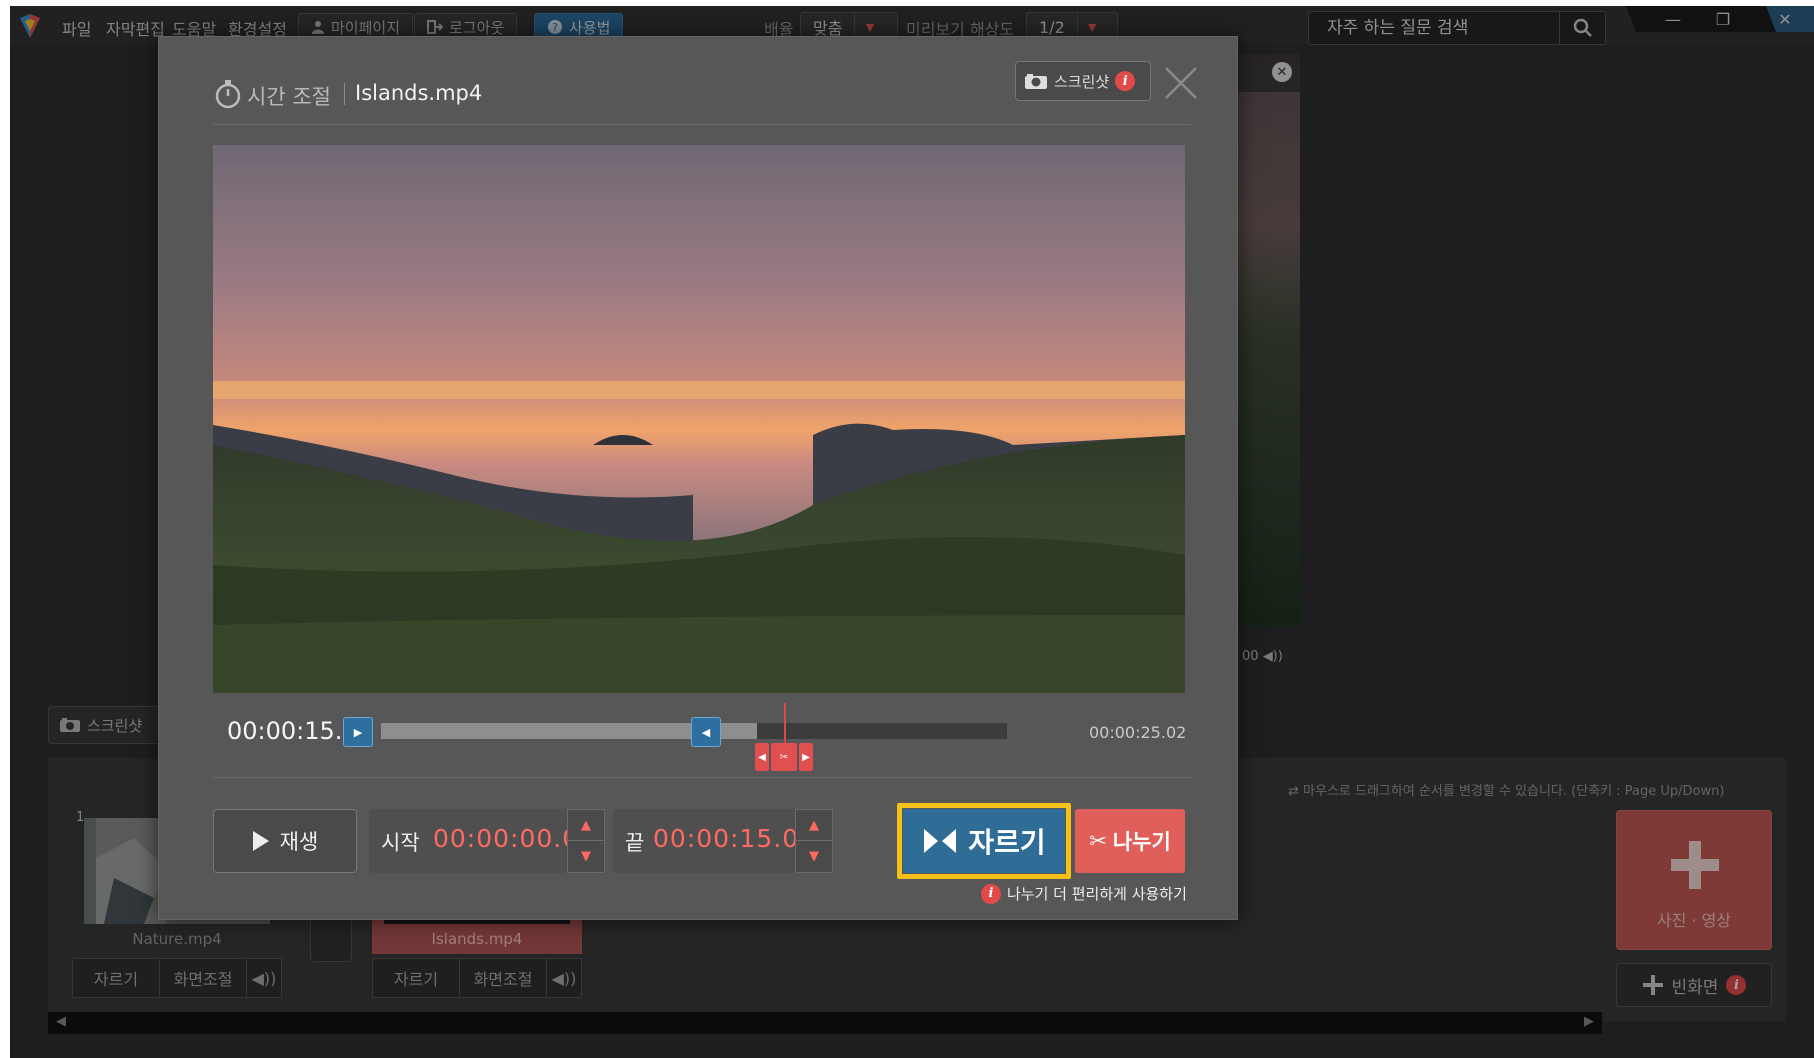  I want to click on dialog-close-button, so click(1181, 83).